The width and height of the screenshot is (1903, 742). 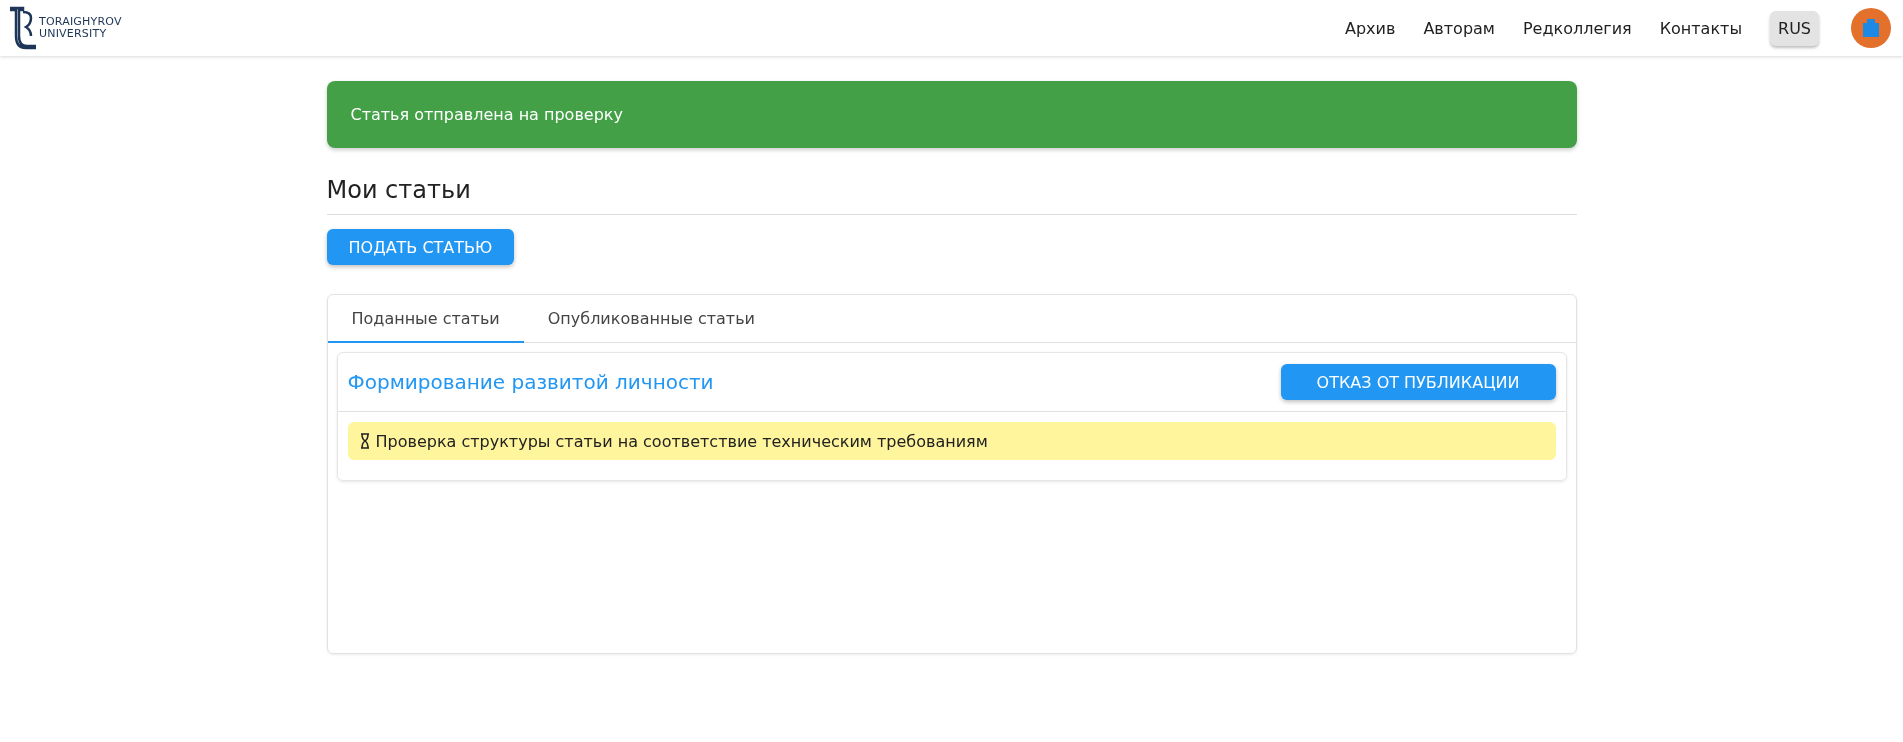 I want to click on status-text: Проверка структуры статьи на соответствие техническим требованиям, so click(x=681, y=441).